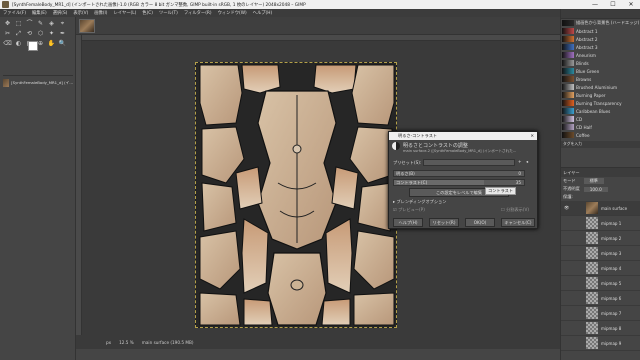 This screenshot has height=360, width=640. What do you see at coordinates (40, 24) in the screenshot?
I see `pencil-tool-icon: ✎` at bounding box center [40, 24].